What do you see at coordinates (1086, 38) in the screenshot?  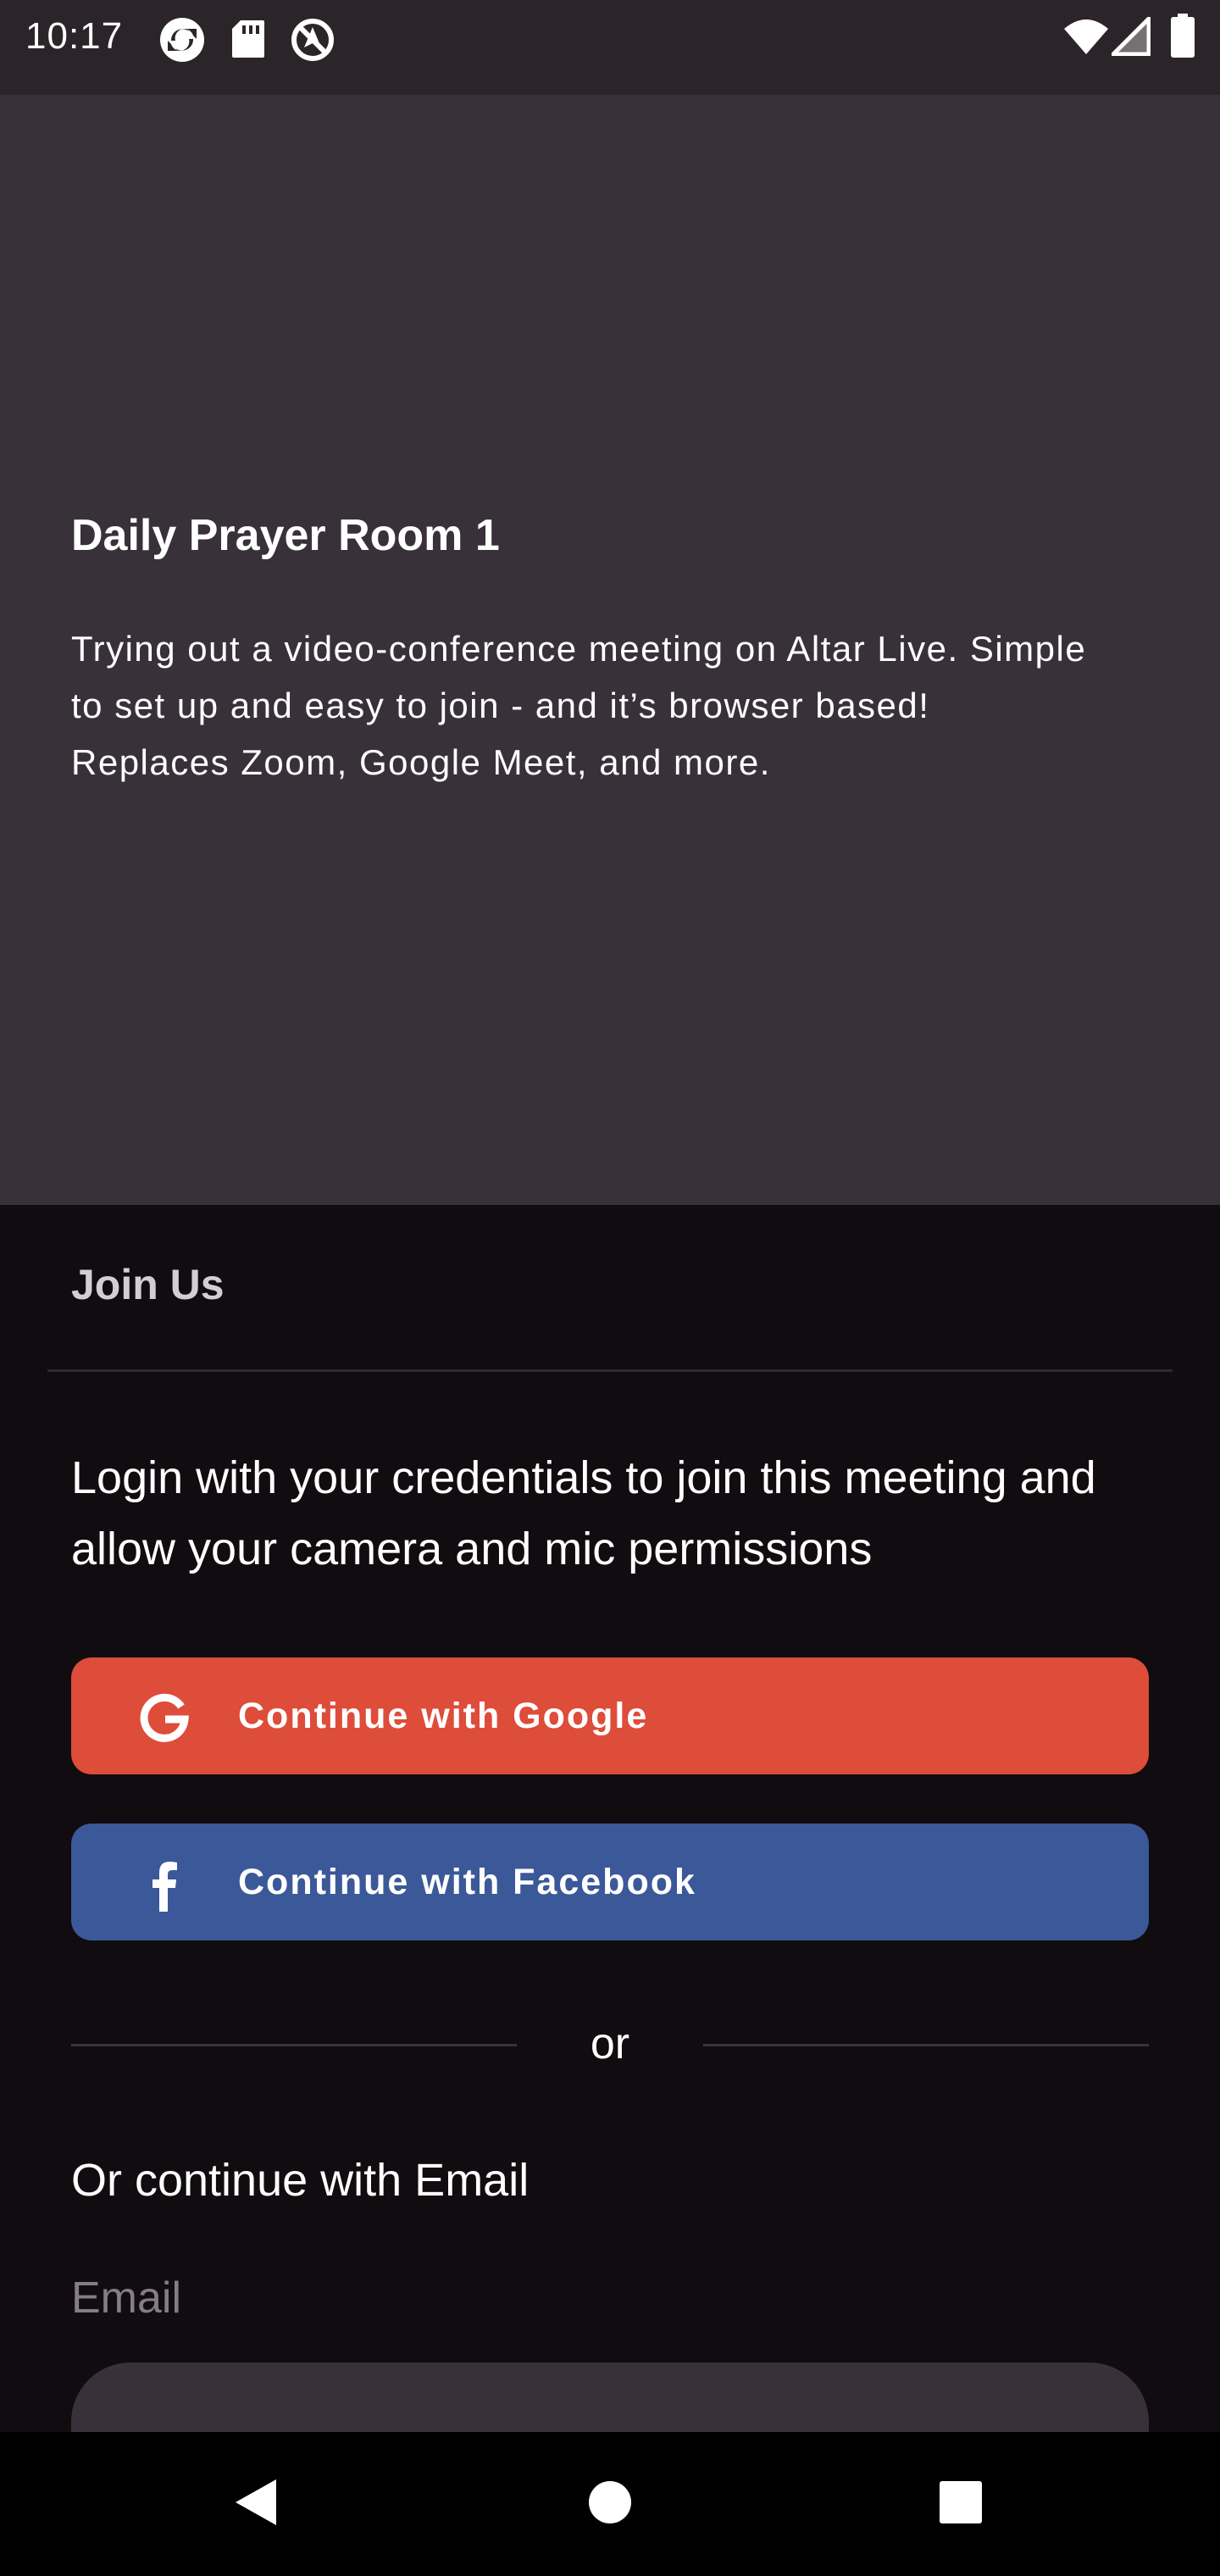 I see `wifi-icon` at bounding box center [1086, 38].